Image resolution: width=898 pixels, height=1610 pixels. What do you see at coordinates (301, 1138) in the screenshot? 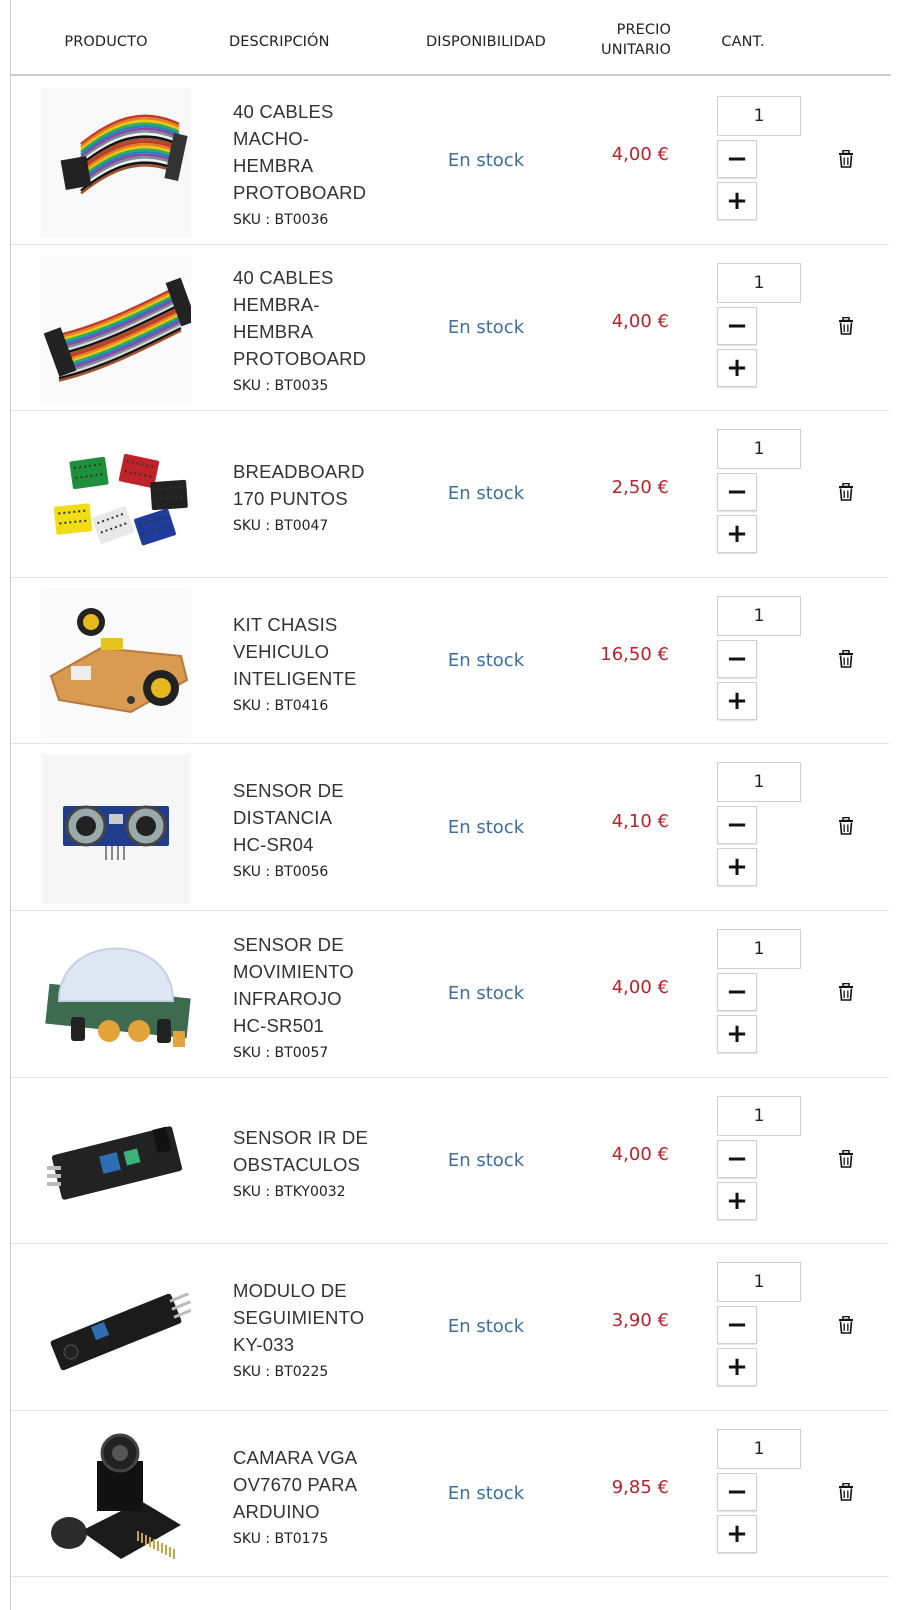
I see `product-name-line: SENSOR IR DE` at bounding box center [301, 1138].